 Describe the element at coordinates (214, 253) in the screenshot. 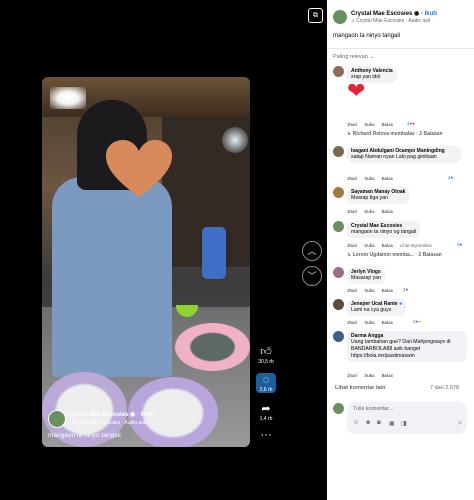

I see `video-scene-bottle` at that location.